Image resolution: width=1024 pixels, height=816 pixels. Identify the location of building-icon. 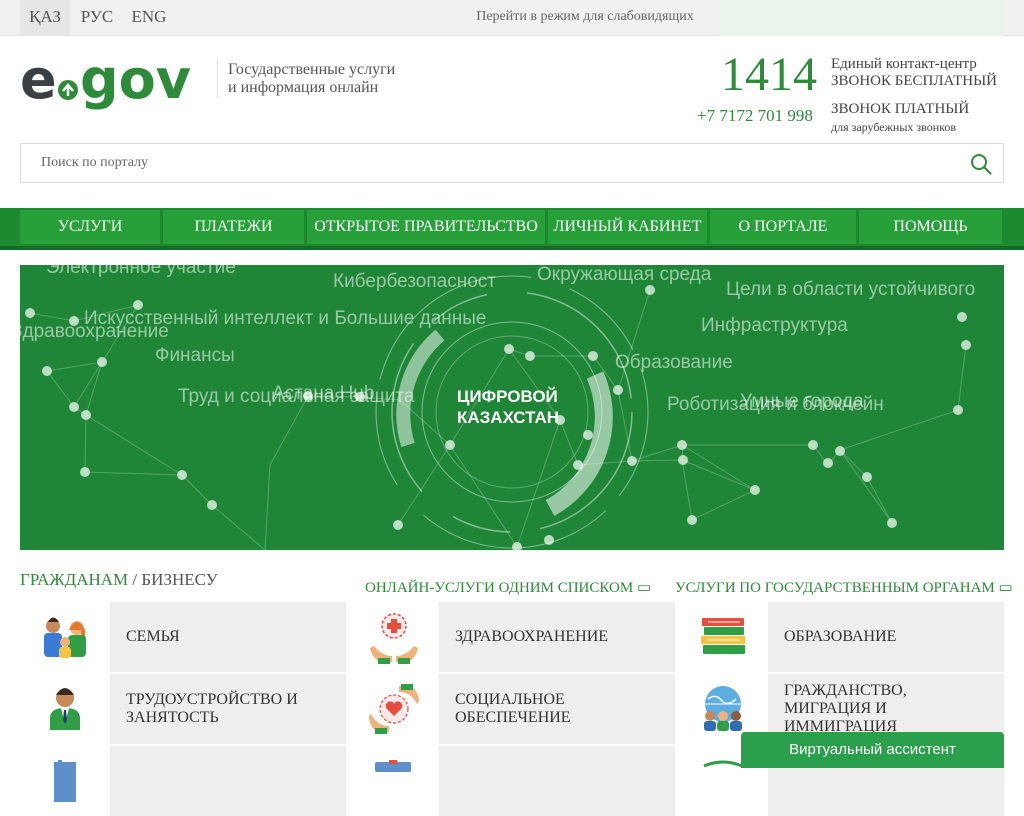
(65, 781).